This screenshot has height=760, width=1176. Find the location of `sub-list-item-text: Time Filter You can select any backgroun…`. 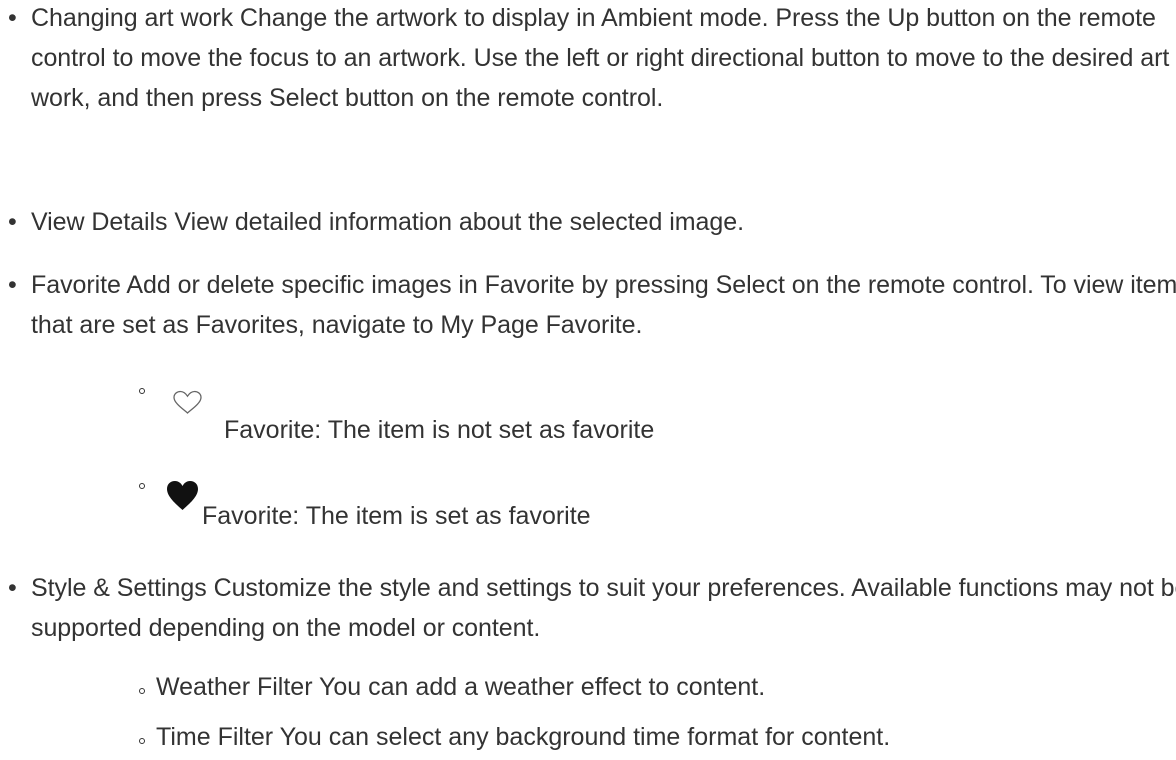

sub-list-item-text: Time Filter You can select any backgroun… is located at coordinates (523, 737).